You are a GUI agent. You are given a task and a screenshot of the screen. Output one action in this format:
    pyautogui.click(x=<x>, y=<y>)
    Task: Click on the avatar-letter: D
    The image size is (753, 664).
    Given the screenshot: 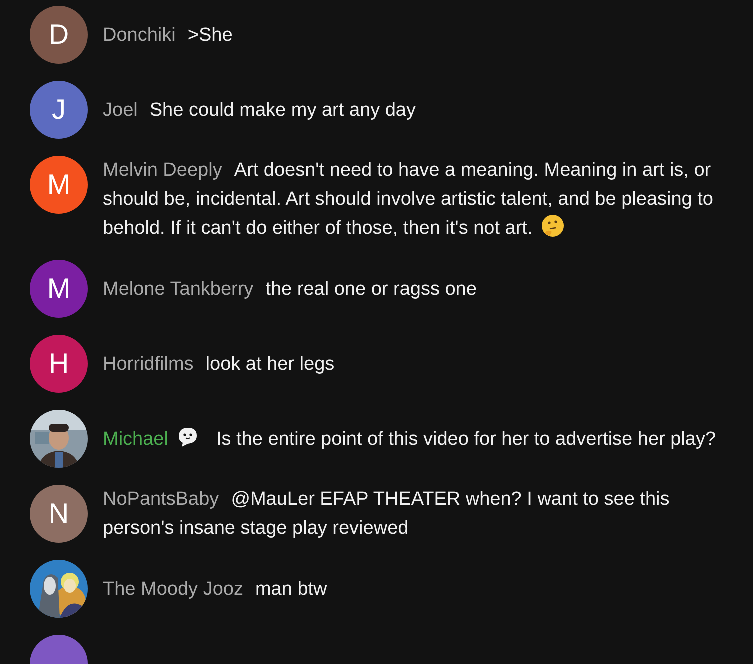 What is the action you would take?
    pyautogui.click(x=59, y=35)
    